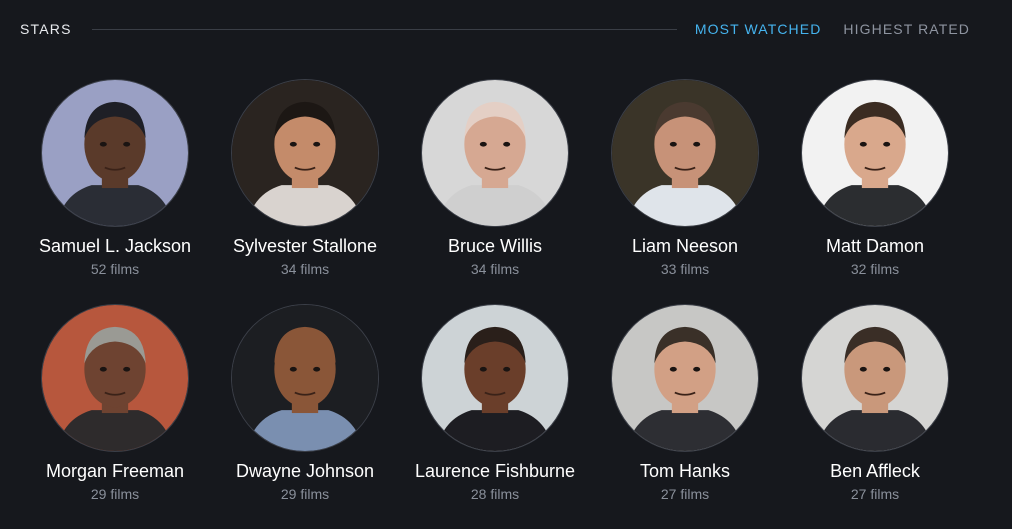  I want to click on star-card: Dwayne Johnson 29 films, so click(305, 416).